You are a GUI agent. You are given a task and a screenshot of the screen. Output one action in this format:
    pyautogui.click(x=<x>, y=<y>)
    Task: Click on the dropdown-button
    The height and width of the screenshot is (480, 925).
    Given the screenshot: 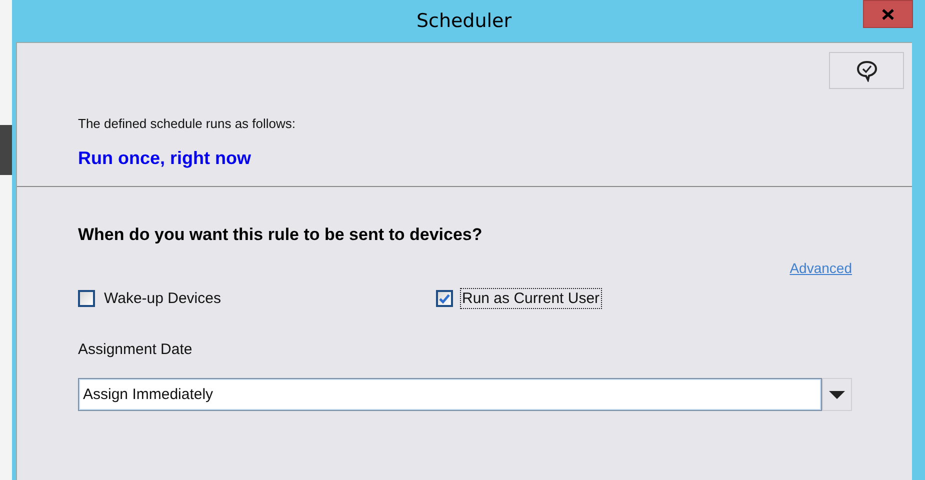 What is the action you would take?
    pyautogui.click(x=837, y=394)
    